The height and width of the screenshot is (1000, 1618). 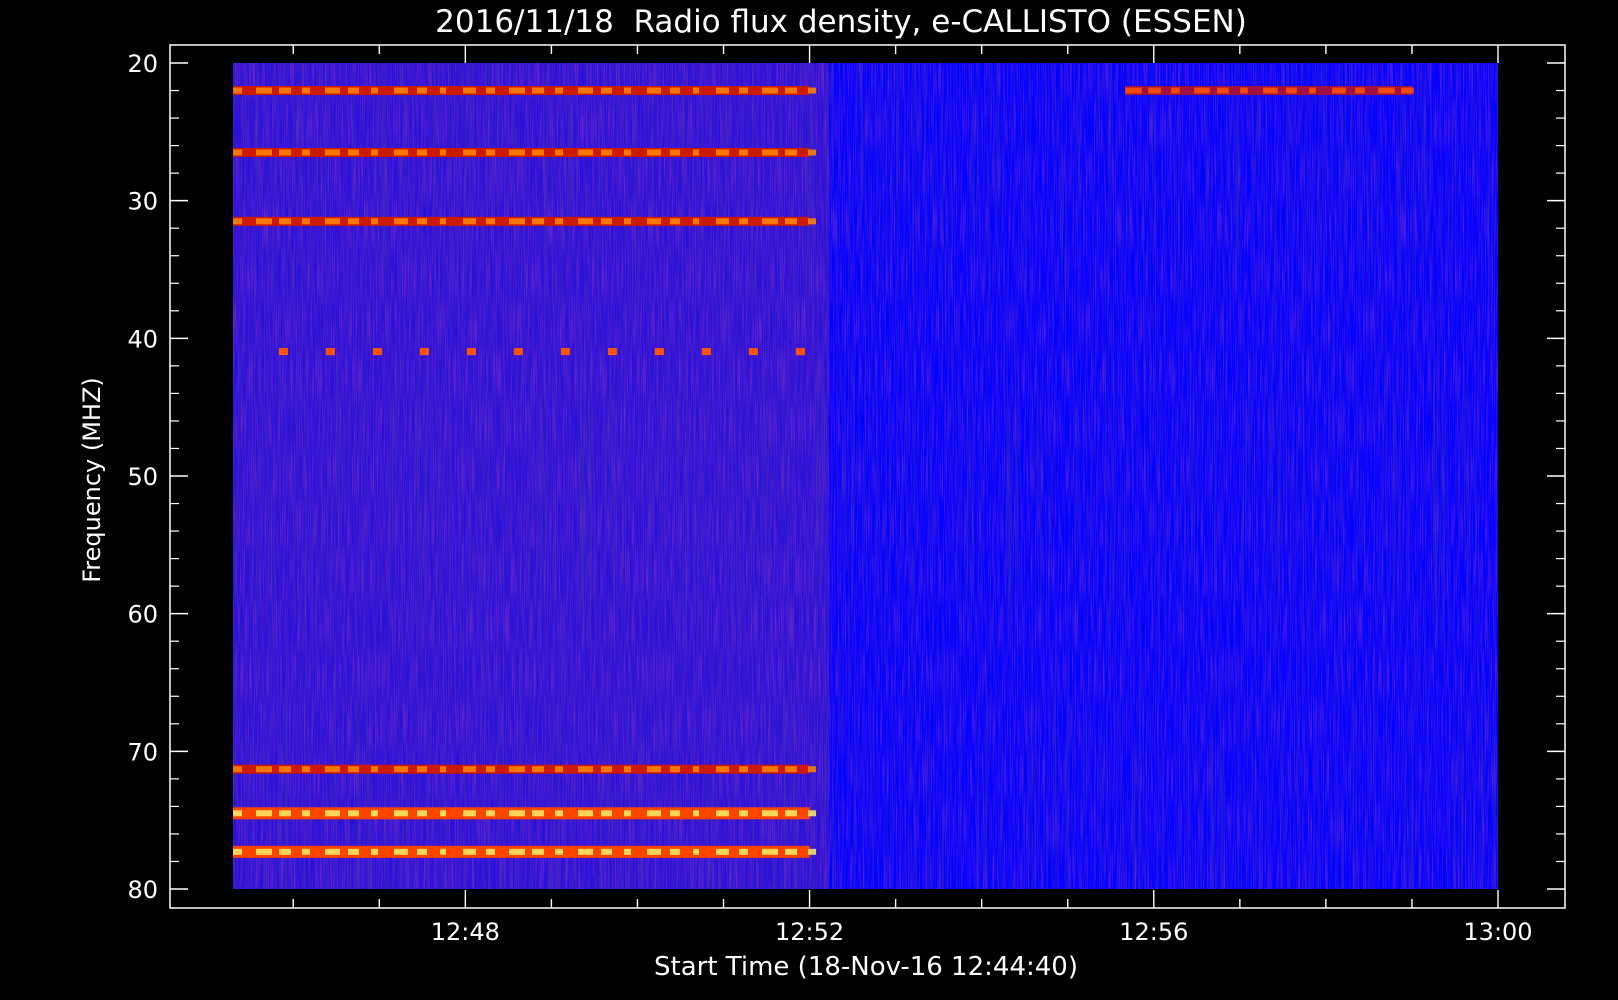 I want to click on y-tick-label: 30, so click(x=142, y=202).